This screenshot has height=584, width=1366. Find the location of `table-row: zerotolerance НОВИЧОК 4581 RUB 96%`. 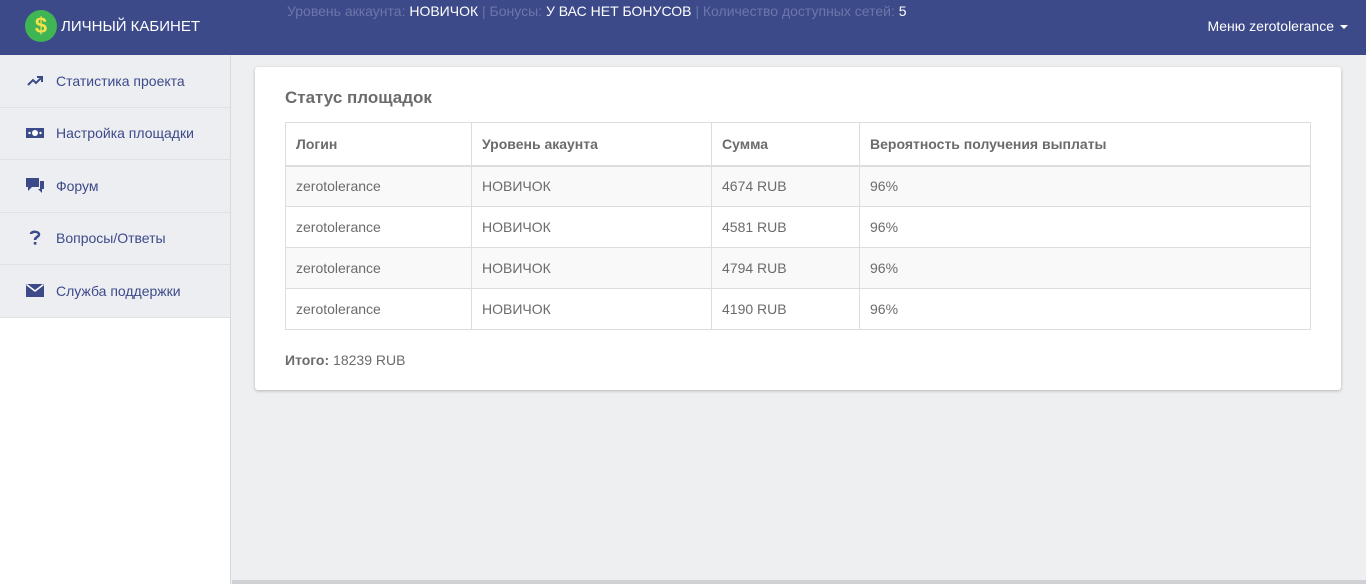

table-row: zerotolerance НОВИЧОК 4581 RUB 96% is located at coordinates (798, 227).